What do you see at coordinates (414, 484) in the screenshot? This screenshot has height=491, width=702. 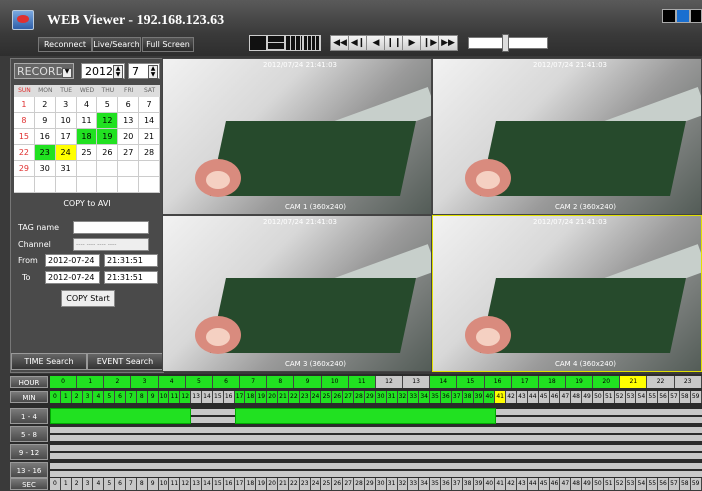 I see `second-cell: 33` at bounding box center [414, 484].